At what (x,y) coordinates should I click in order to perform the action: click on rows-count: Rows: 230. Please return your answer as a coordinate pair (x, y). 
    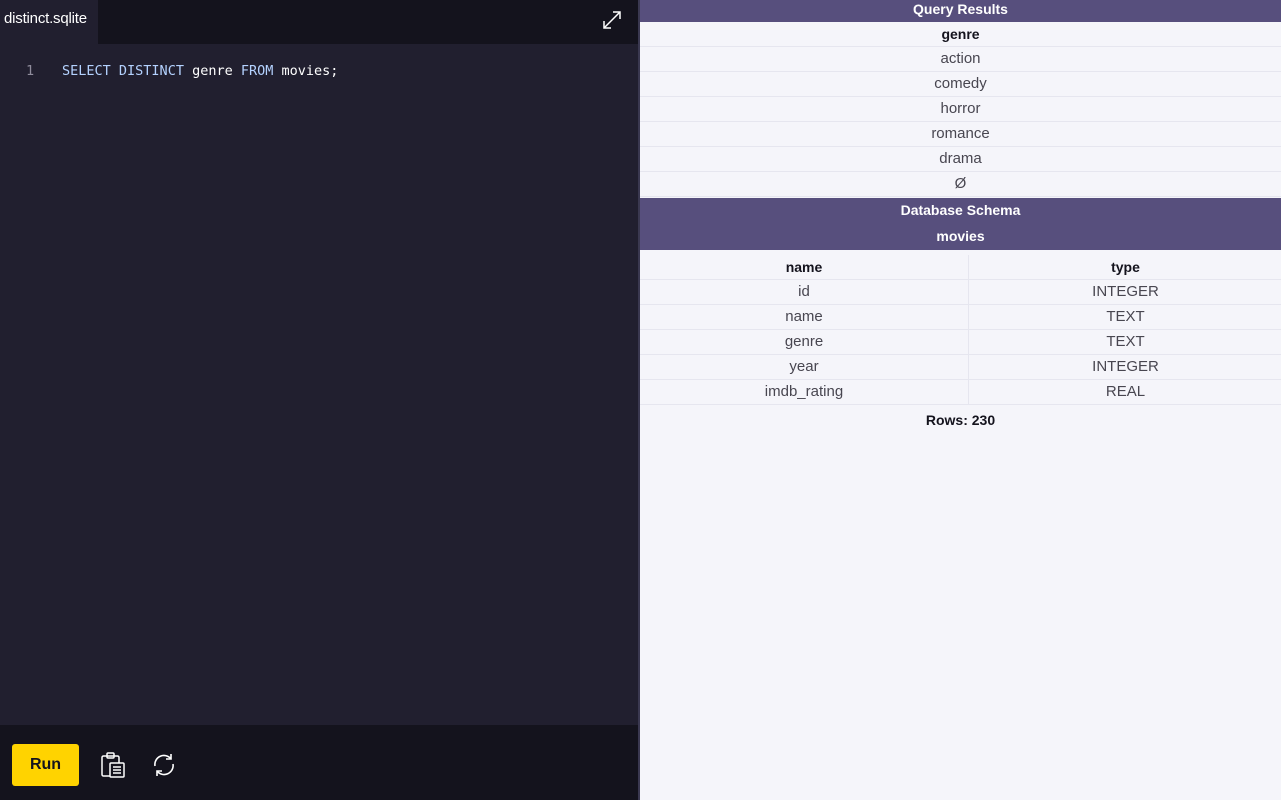
    Looking at the image, I should click on (960, 420).